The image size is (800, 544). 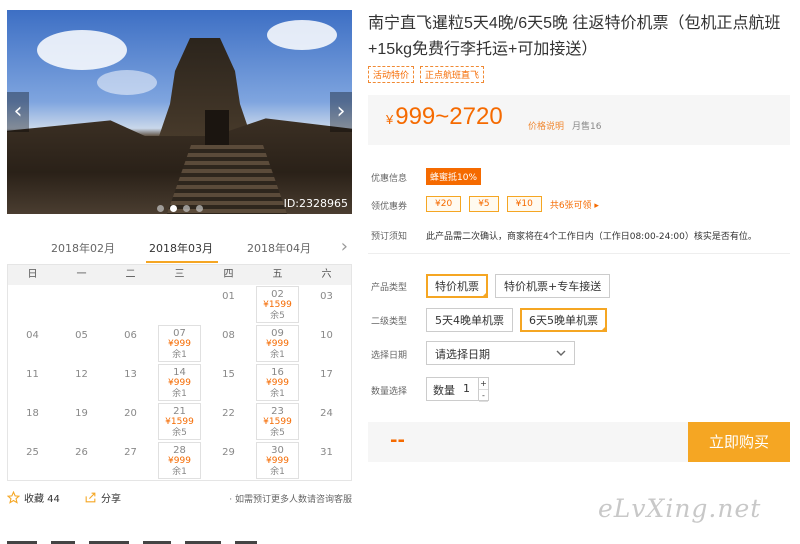 I want to click on calendar-day: 11, so click(x=32, y=382).